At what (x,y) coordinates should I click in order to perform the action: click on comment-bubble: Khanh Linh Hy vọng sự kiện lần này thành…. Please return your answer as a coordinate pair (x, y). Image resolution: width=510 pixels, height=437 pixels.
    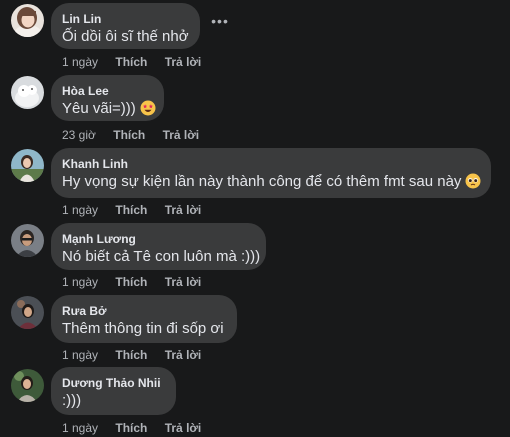
    Looking at the image, I should click on (271, 173).